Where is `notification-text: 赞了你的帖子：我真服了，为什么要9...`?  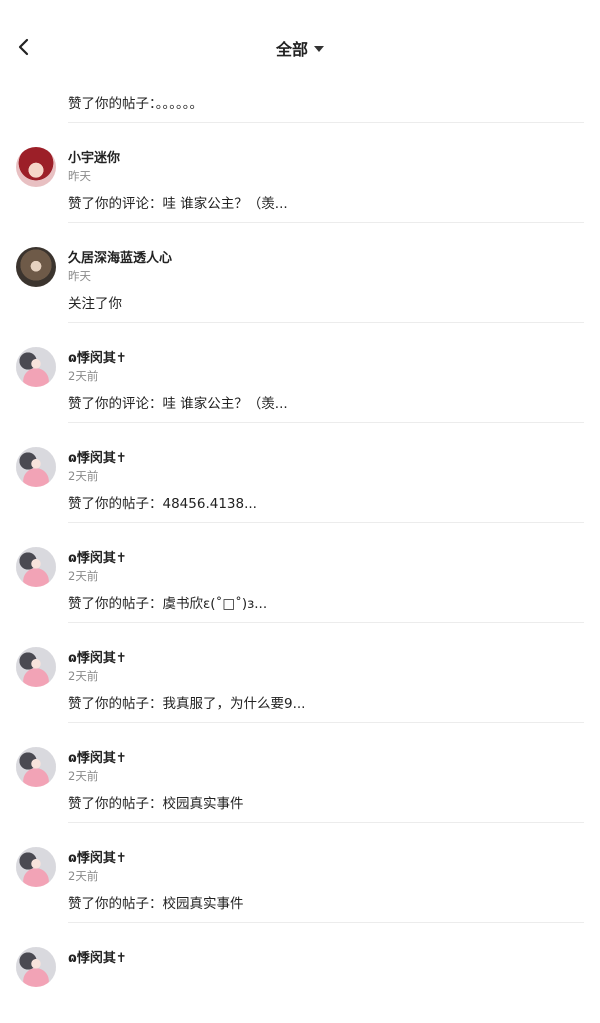
notification-text: 赞了你的帖子：我真服了，为什么要9... is located at coordinates (186, 702).